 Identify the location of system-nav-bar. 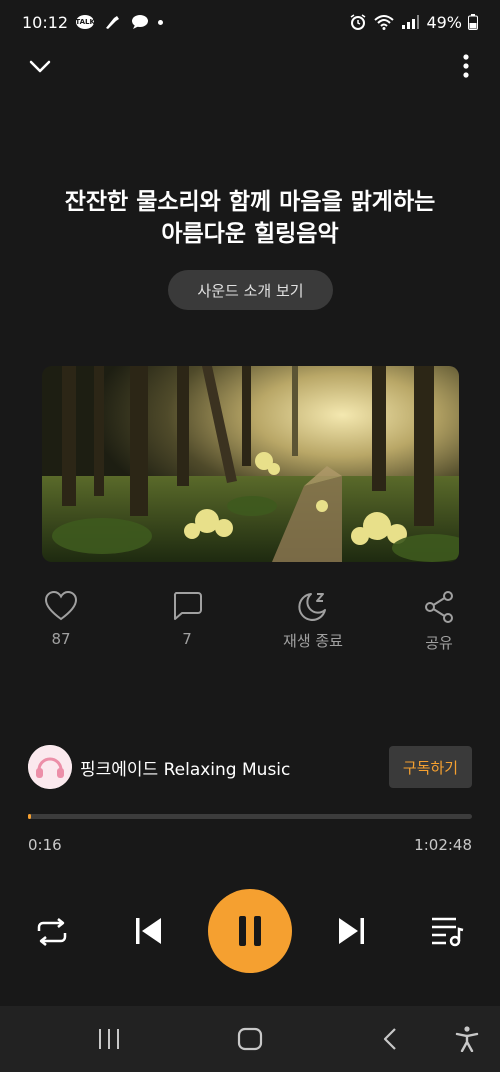
(250, 1039).